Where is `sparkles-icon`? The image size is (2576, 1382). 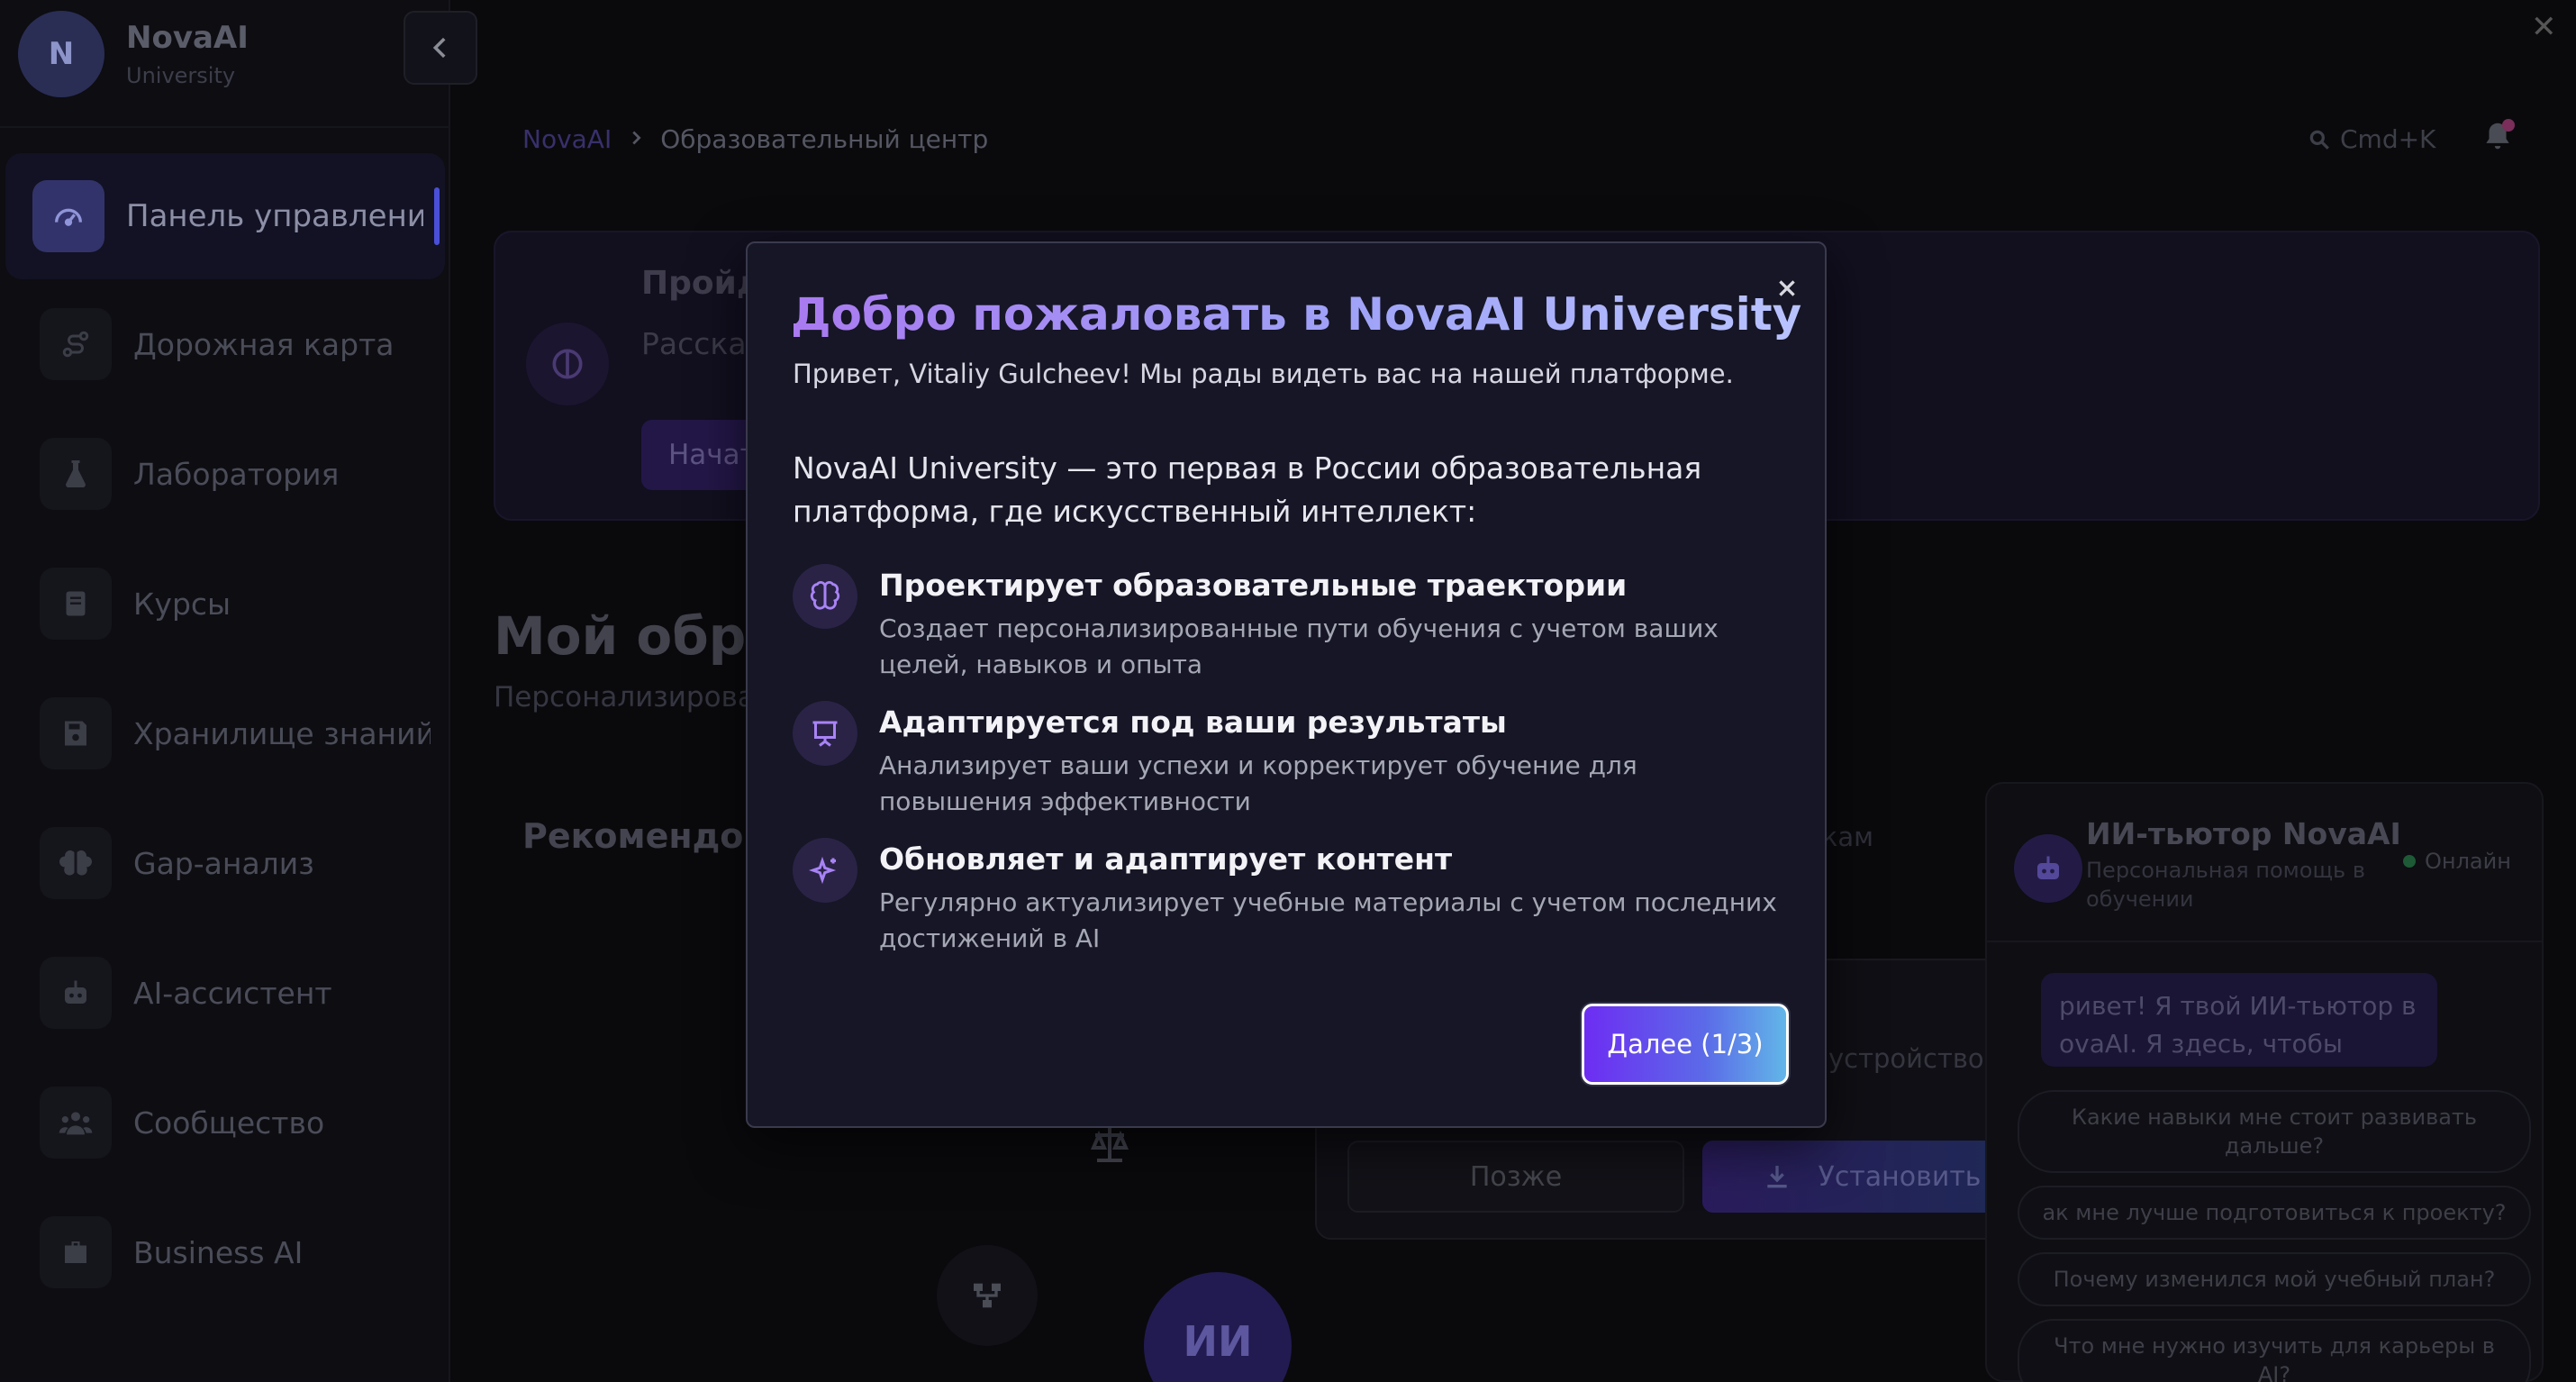 sparkles-icon is located at coordinates (825, 870).